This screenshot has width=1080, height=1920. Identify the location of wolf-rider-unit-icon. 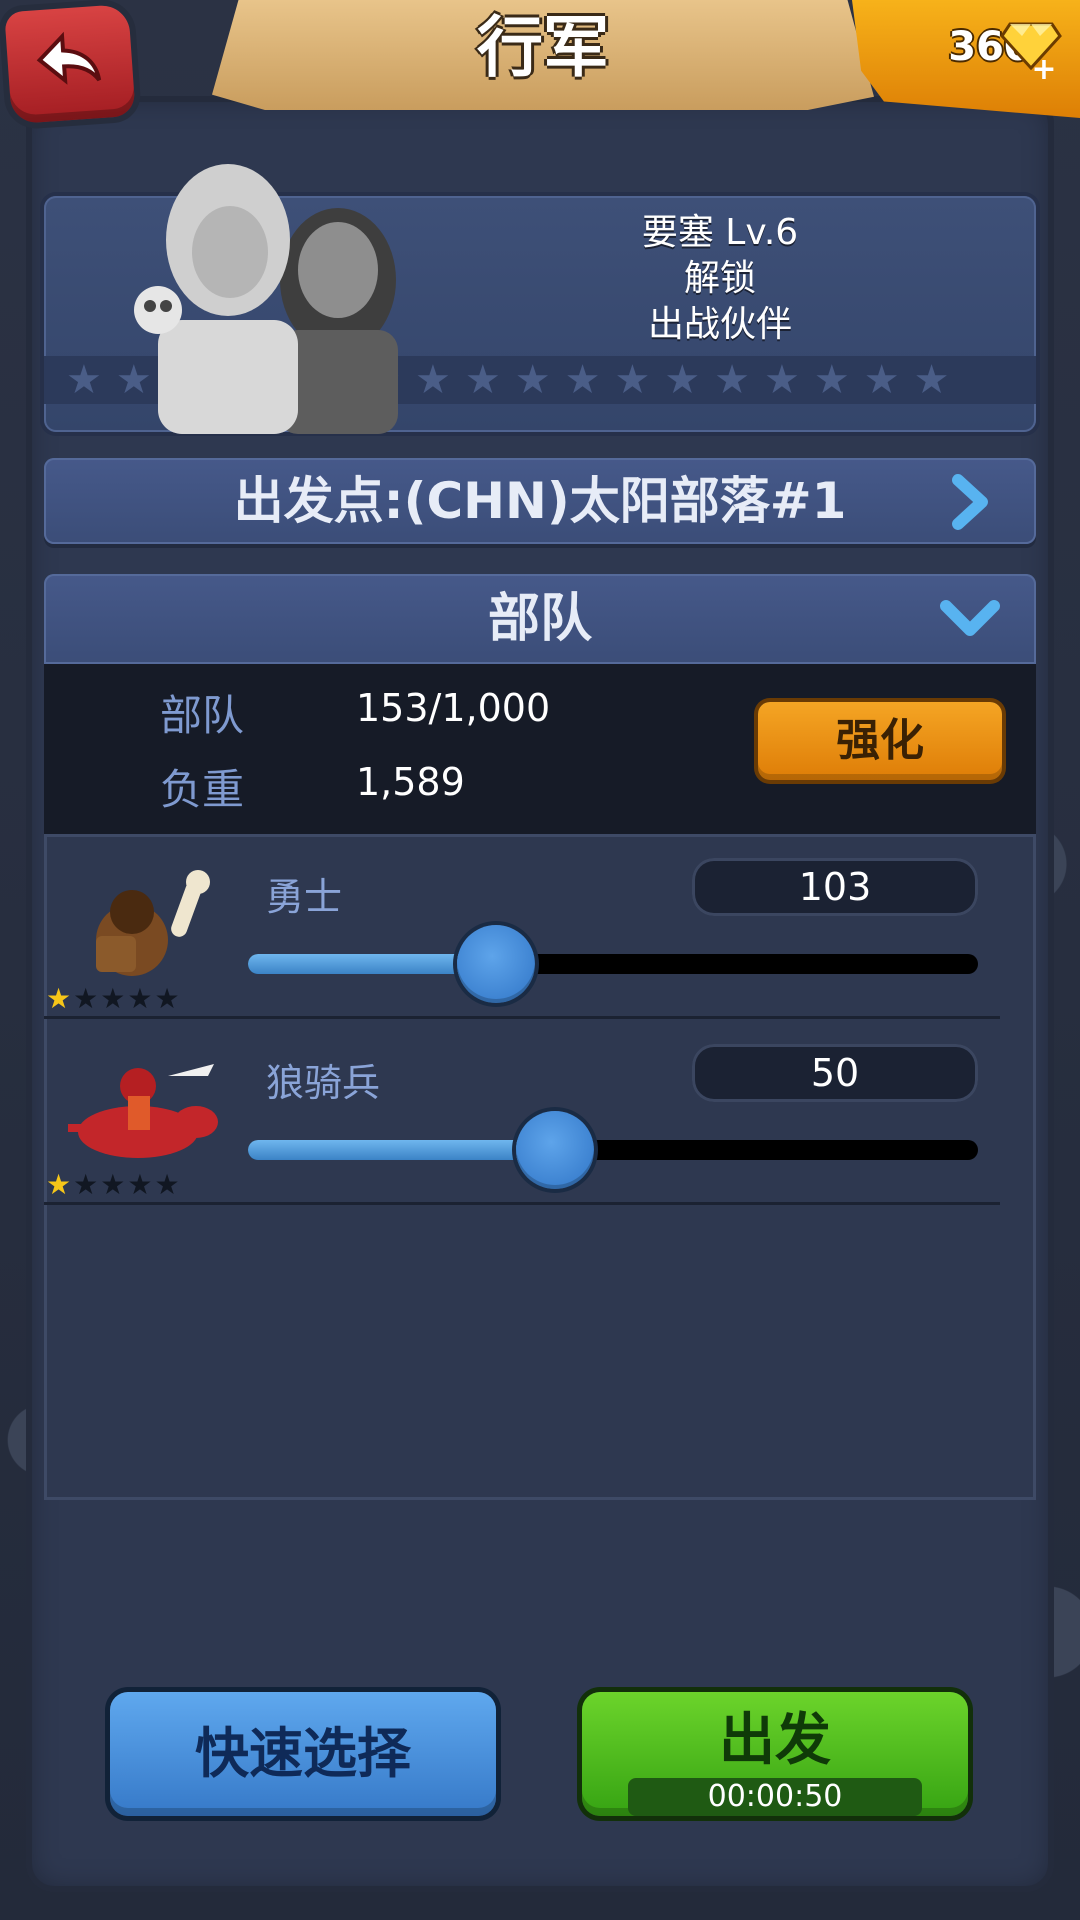
(143, 1111).